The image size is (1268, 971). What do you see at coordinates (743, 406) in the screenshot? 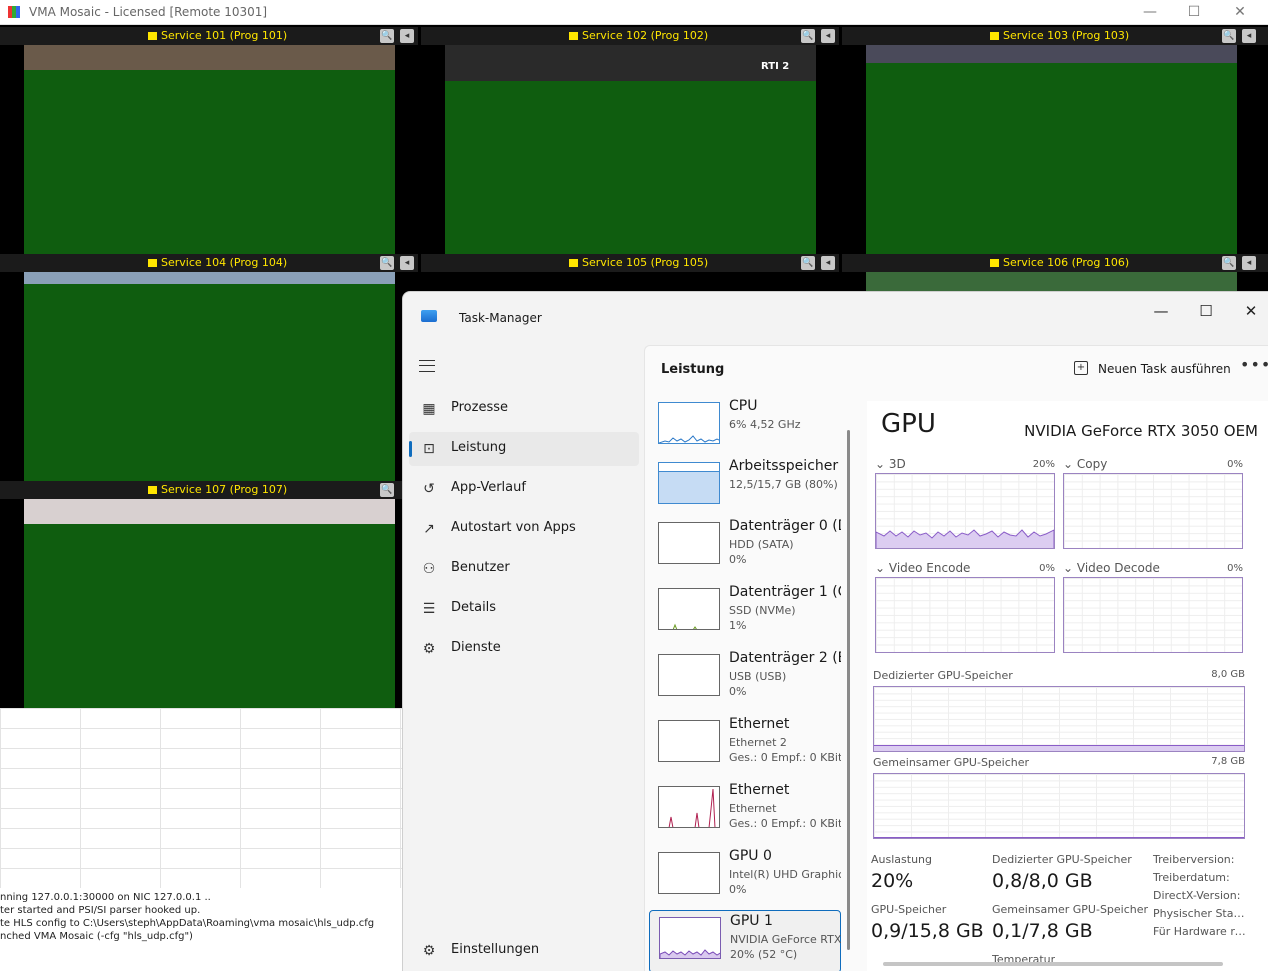
I see `perf-name: CPU` at bounding box center [743, 406].